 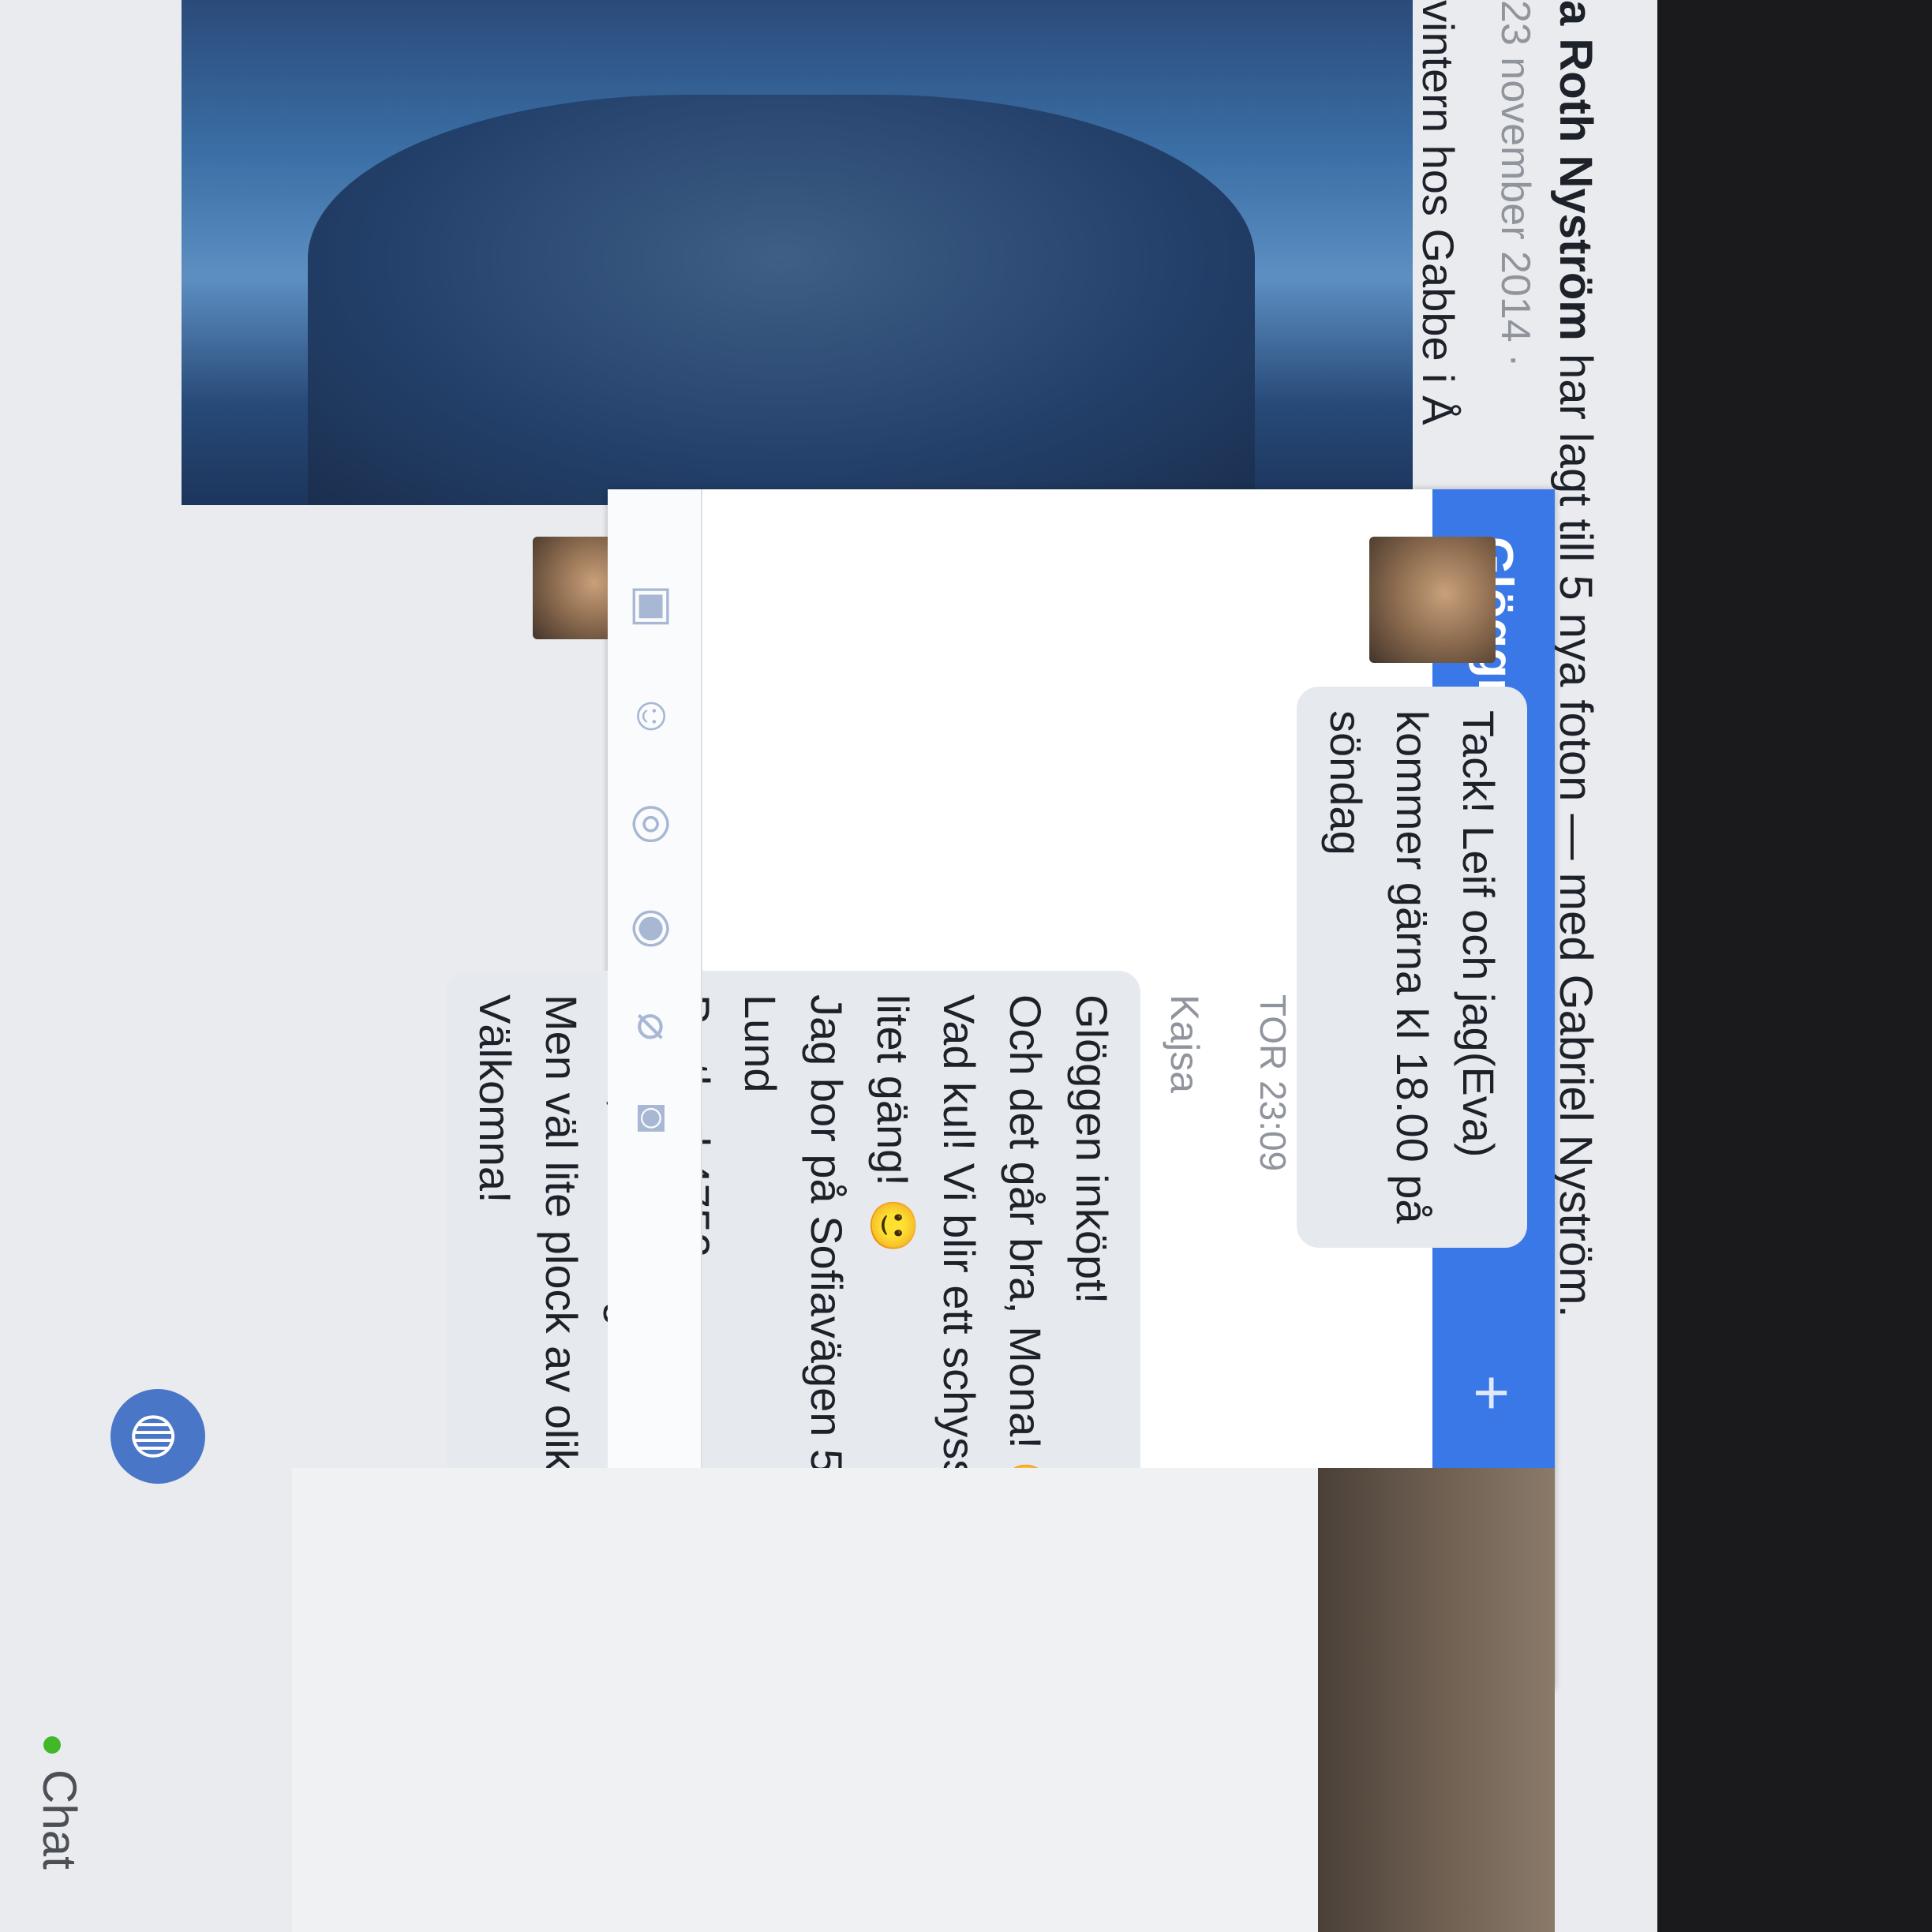 I want to click on sender-name: Kajsa, so click(x=1185, y=1044).